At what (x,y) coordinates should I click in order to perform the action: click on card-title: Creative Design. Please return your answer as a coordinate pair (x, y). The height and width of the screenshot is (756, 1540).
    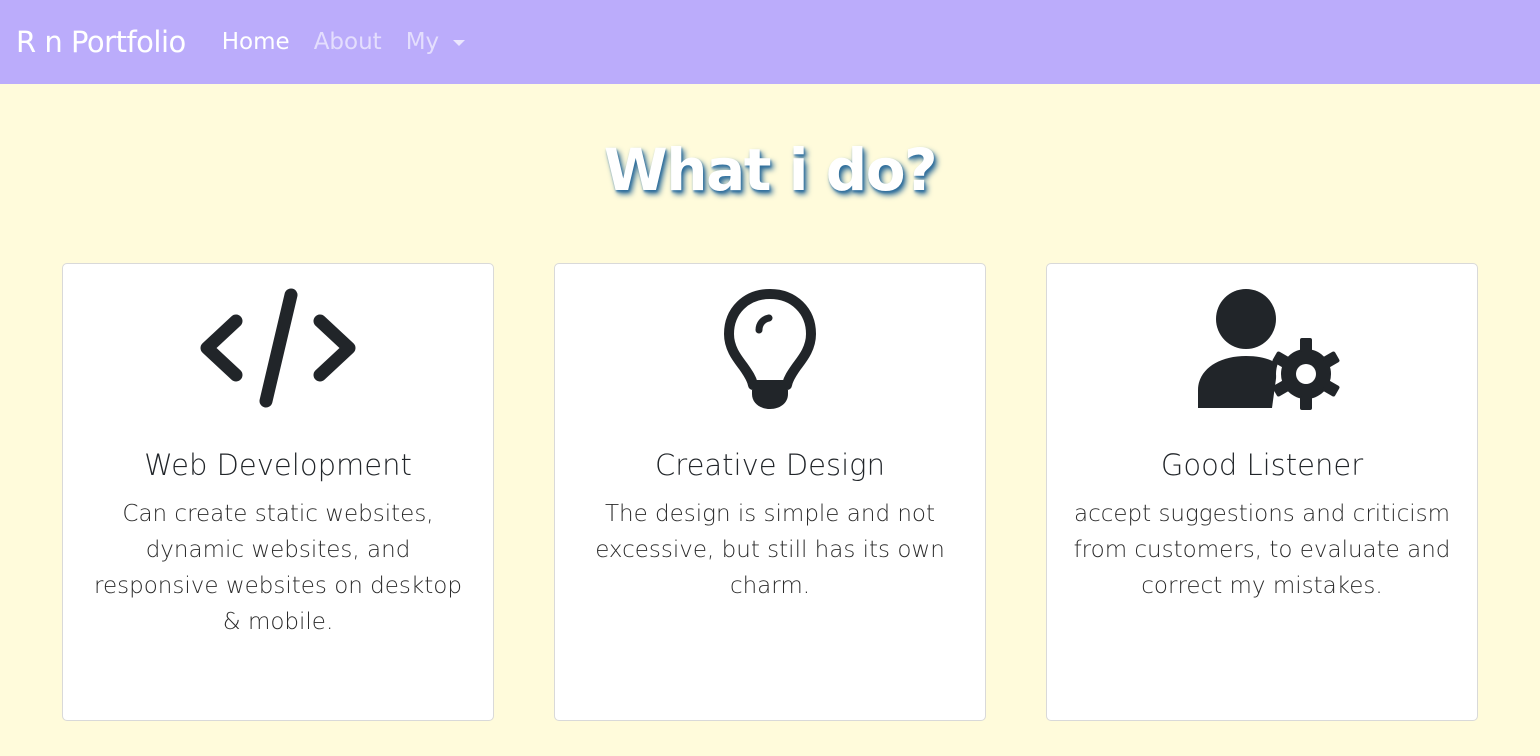
    Looking at the image, I should click on (770, 465).